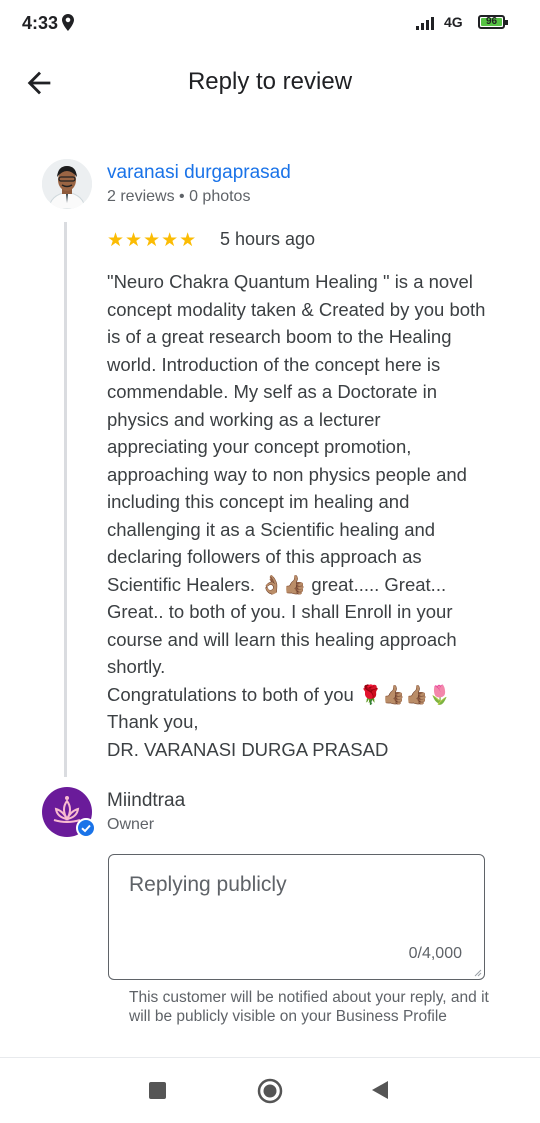 The image size is (540, 1123). Describe the element at coordinates (268, 239) in the screenshot. I see `review-time: 5 hours ago` at that location.